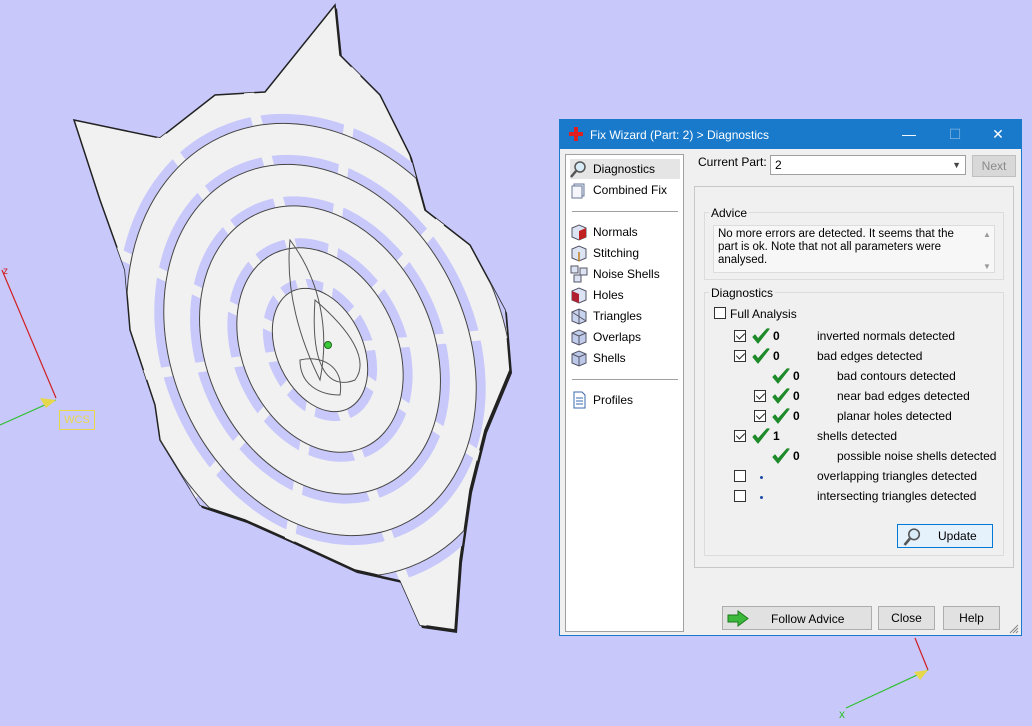 The height and width of the screenshot is (726, 1032). I want to click on nav-item-triangles: Triangles, so click(625, 316).